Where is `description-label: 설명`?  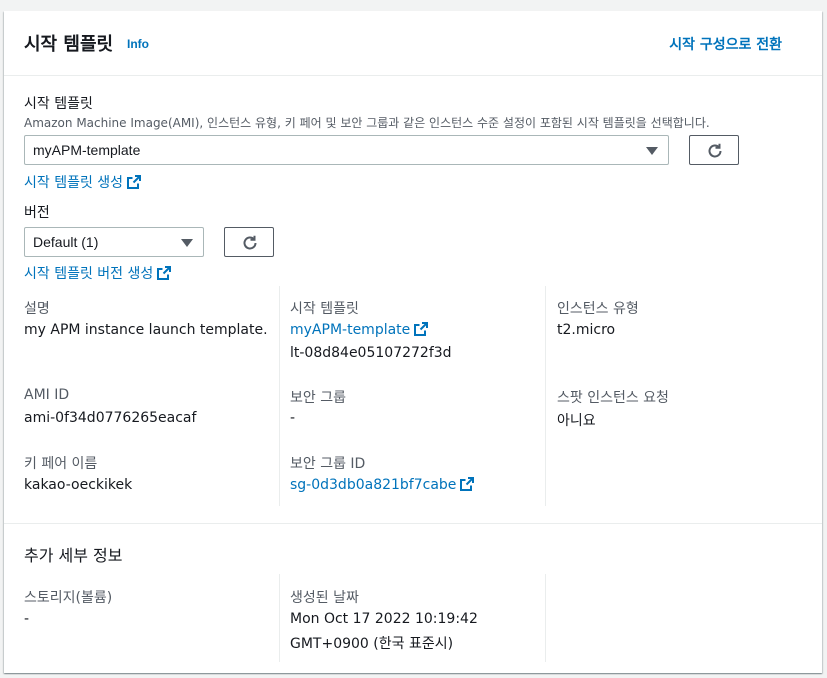
description-label: 설명 is located at coordinates (37, 309).